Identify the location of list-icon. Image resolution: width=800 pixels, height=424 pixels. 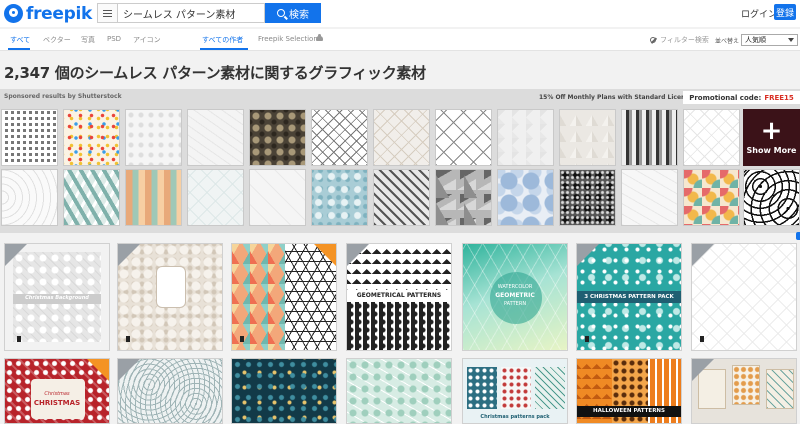
(107, 13).